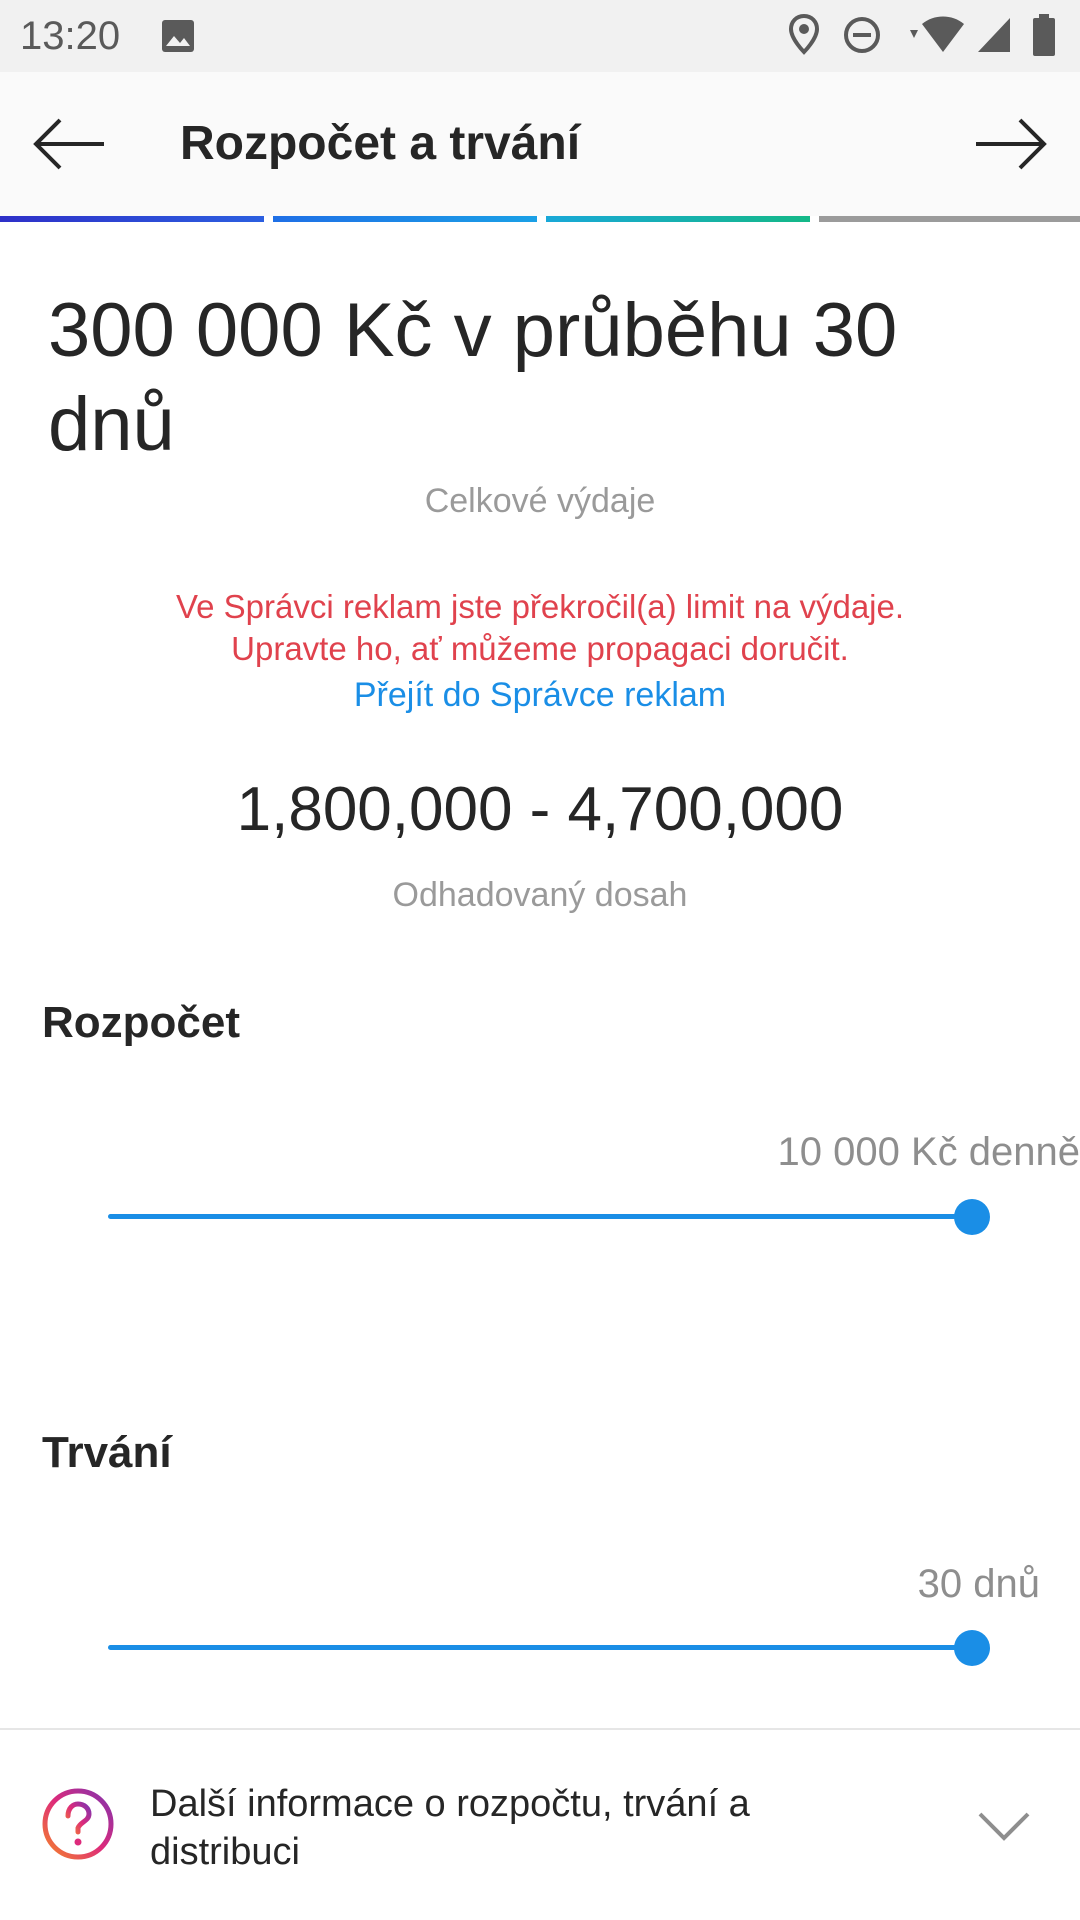 The image size is (1080, 1920). I want to click on duration-slider-track, so click(540, 1647).